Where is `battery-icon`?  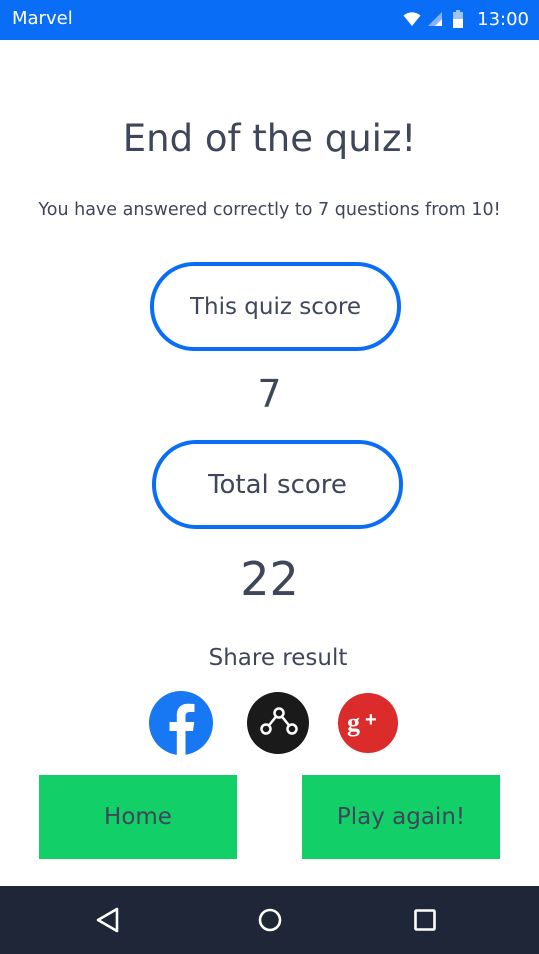 battery-icon is located at coordinates (458, 19).